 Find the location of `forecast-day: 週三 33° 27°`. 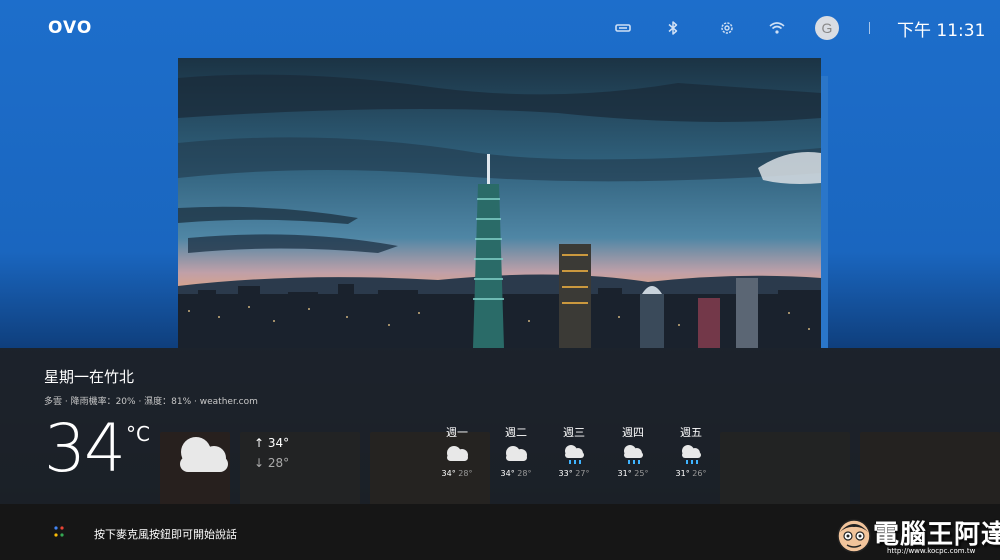

forecast-day: 週三 33° 27° is located at coordinates (574, 451).